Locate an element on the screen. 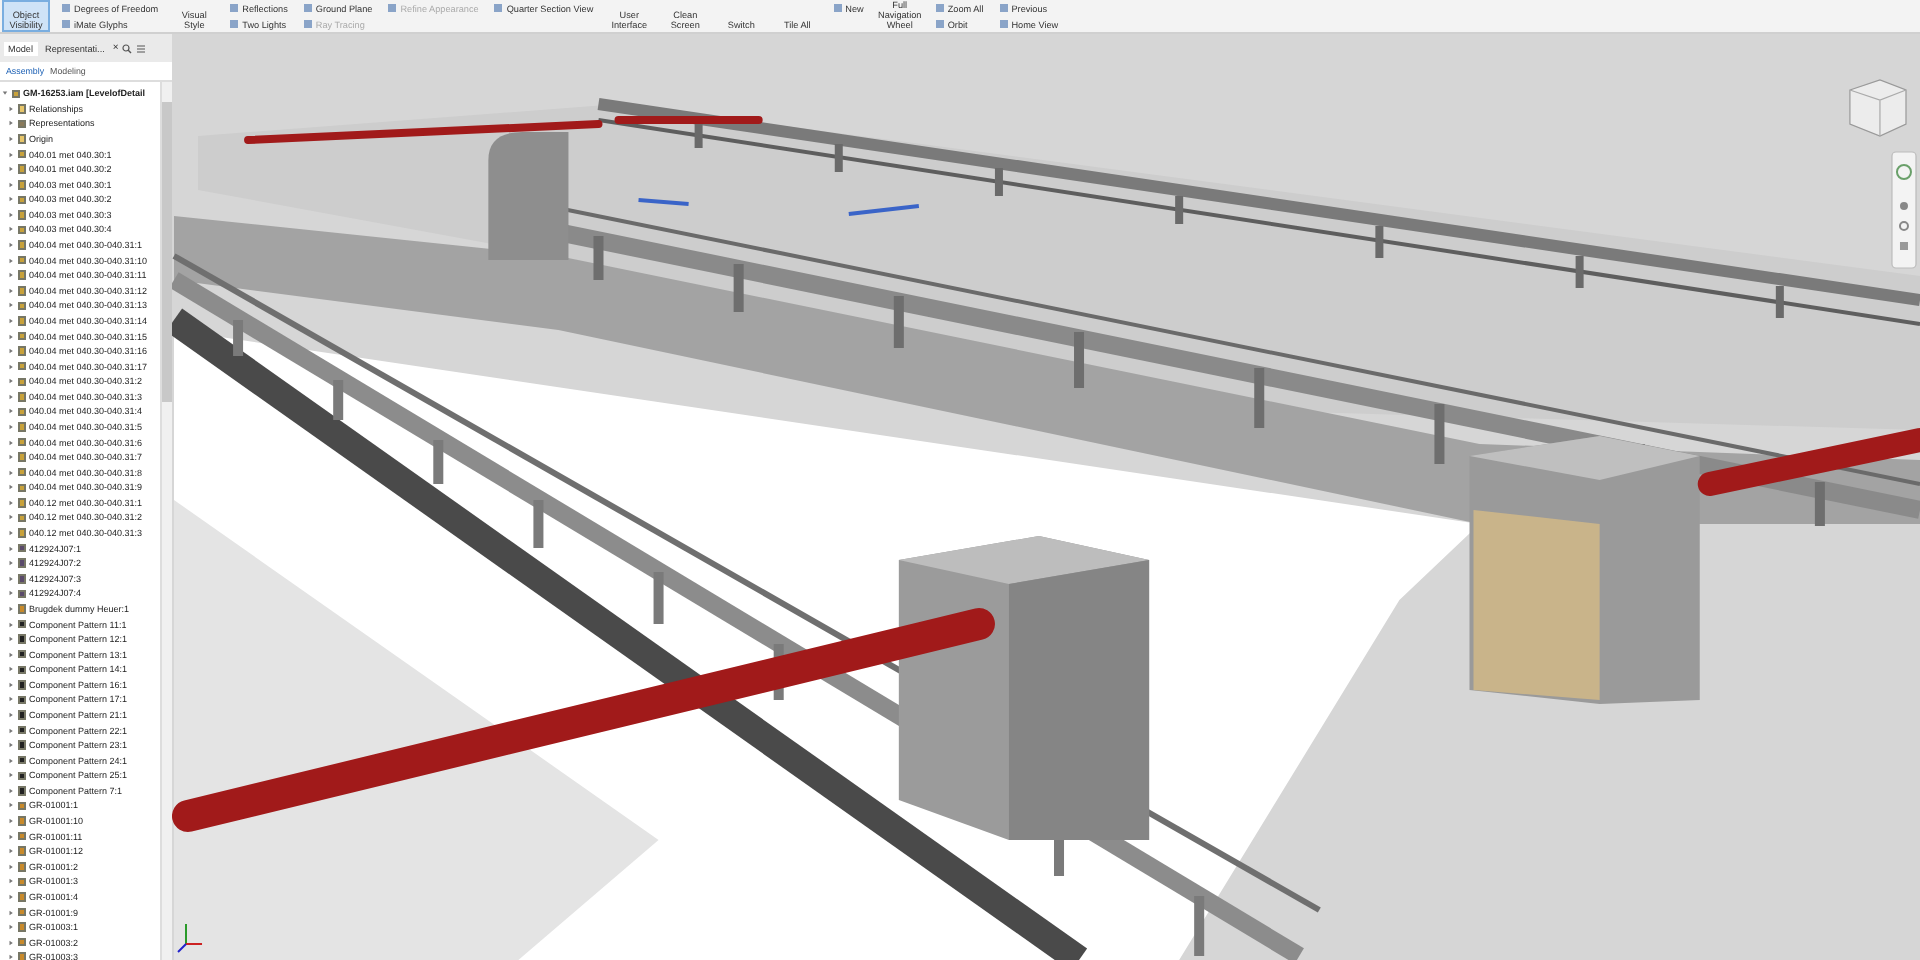  search-icon is located at coordinates (127, 48).